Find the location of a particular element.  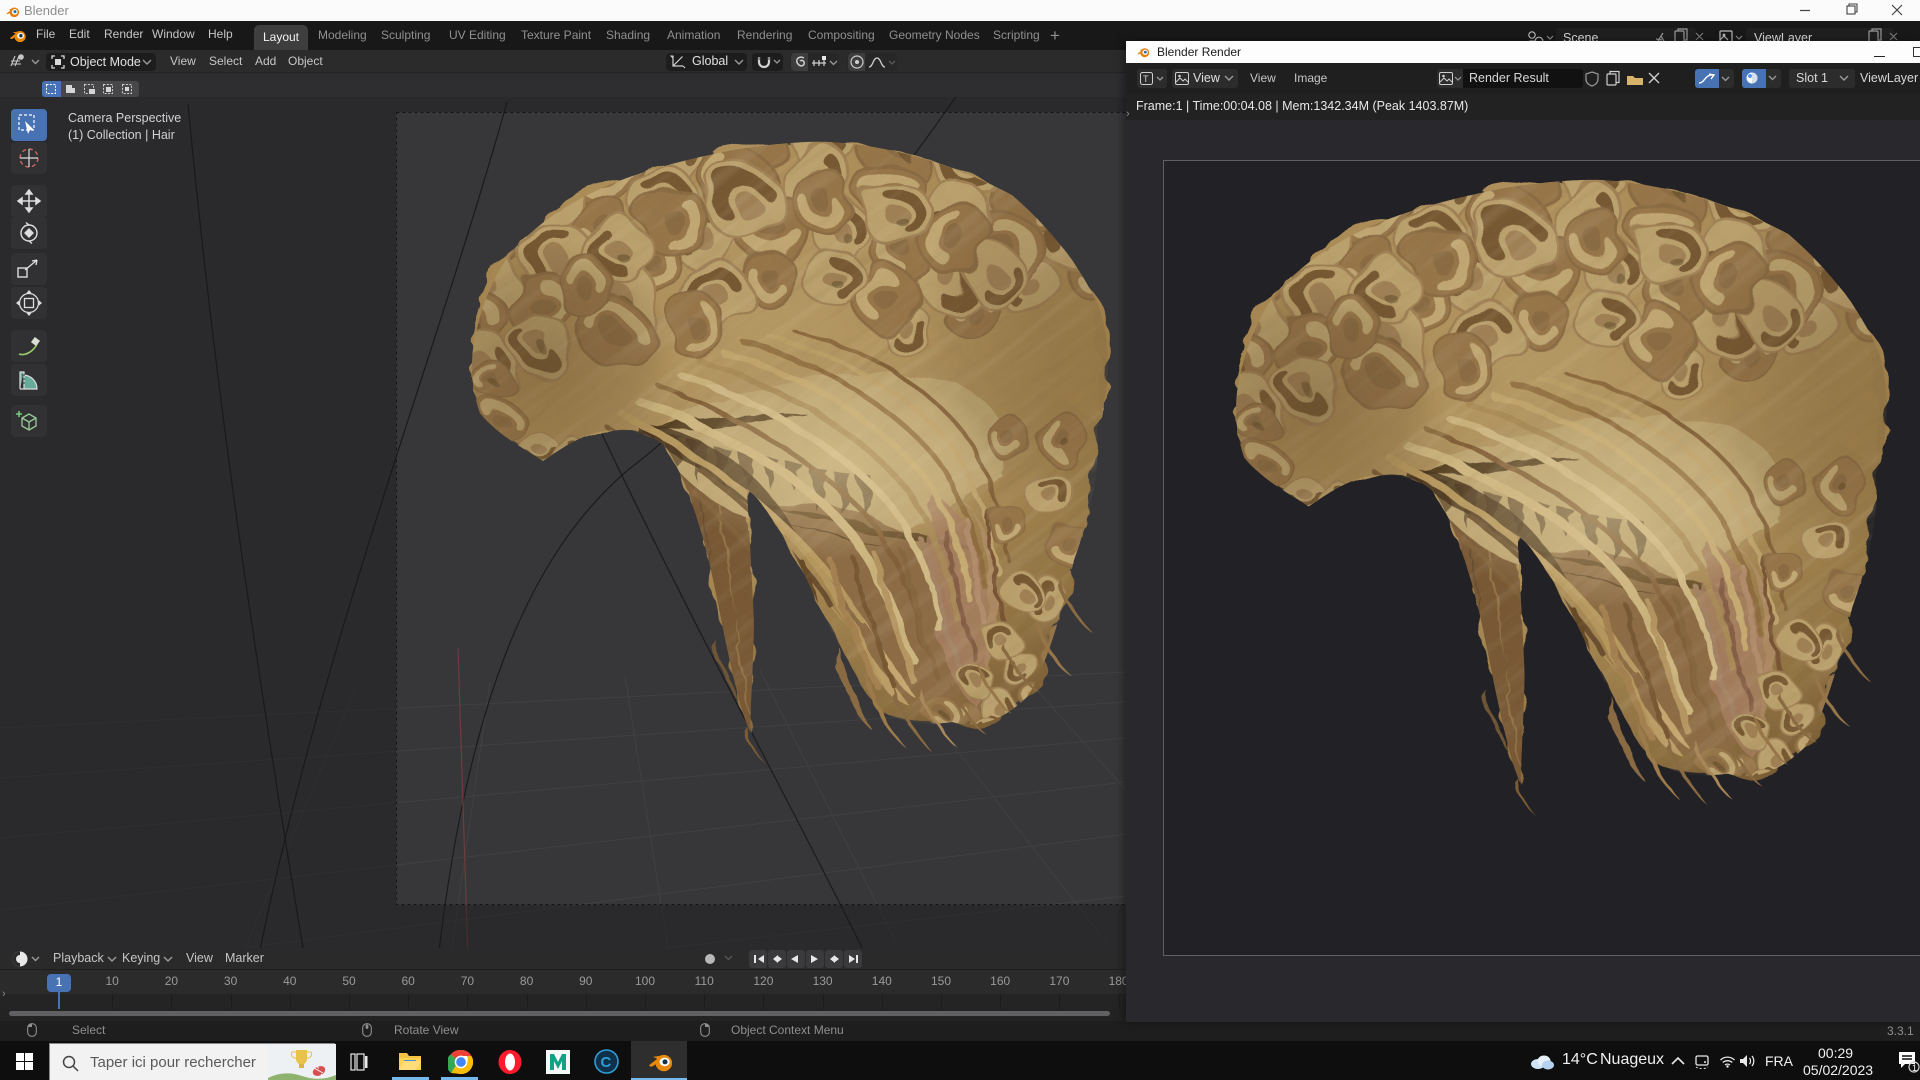

svg-text: C is located at coordinates (606, 1062).